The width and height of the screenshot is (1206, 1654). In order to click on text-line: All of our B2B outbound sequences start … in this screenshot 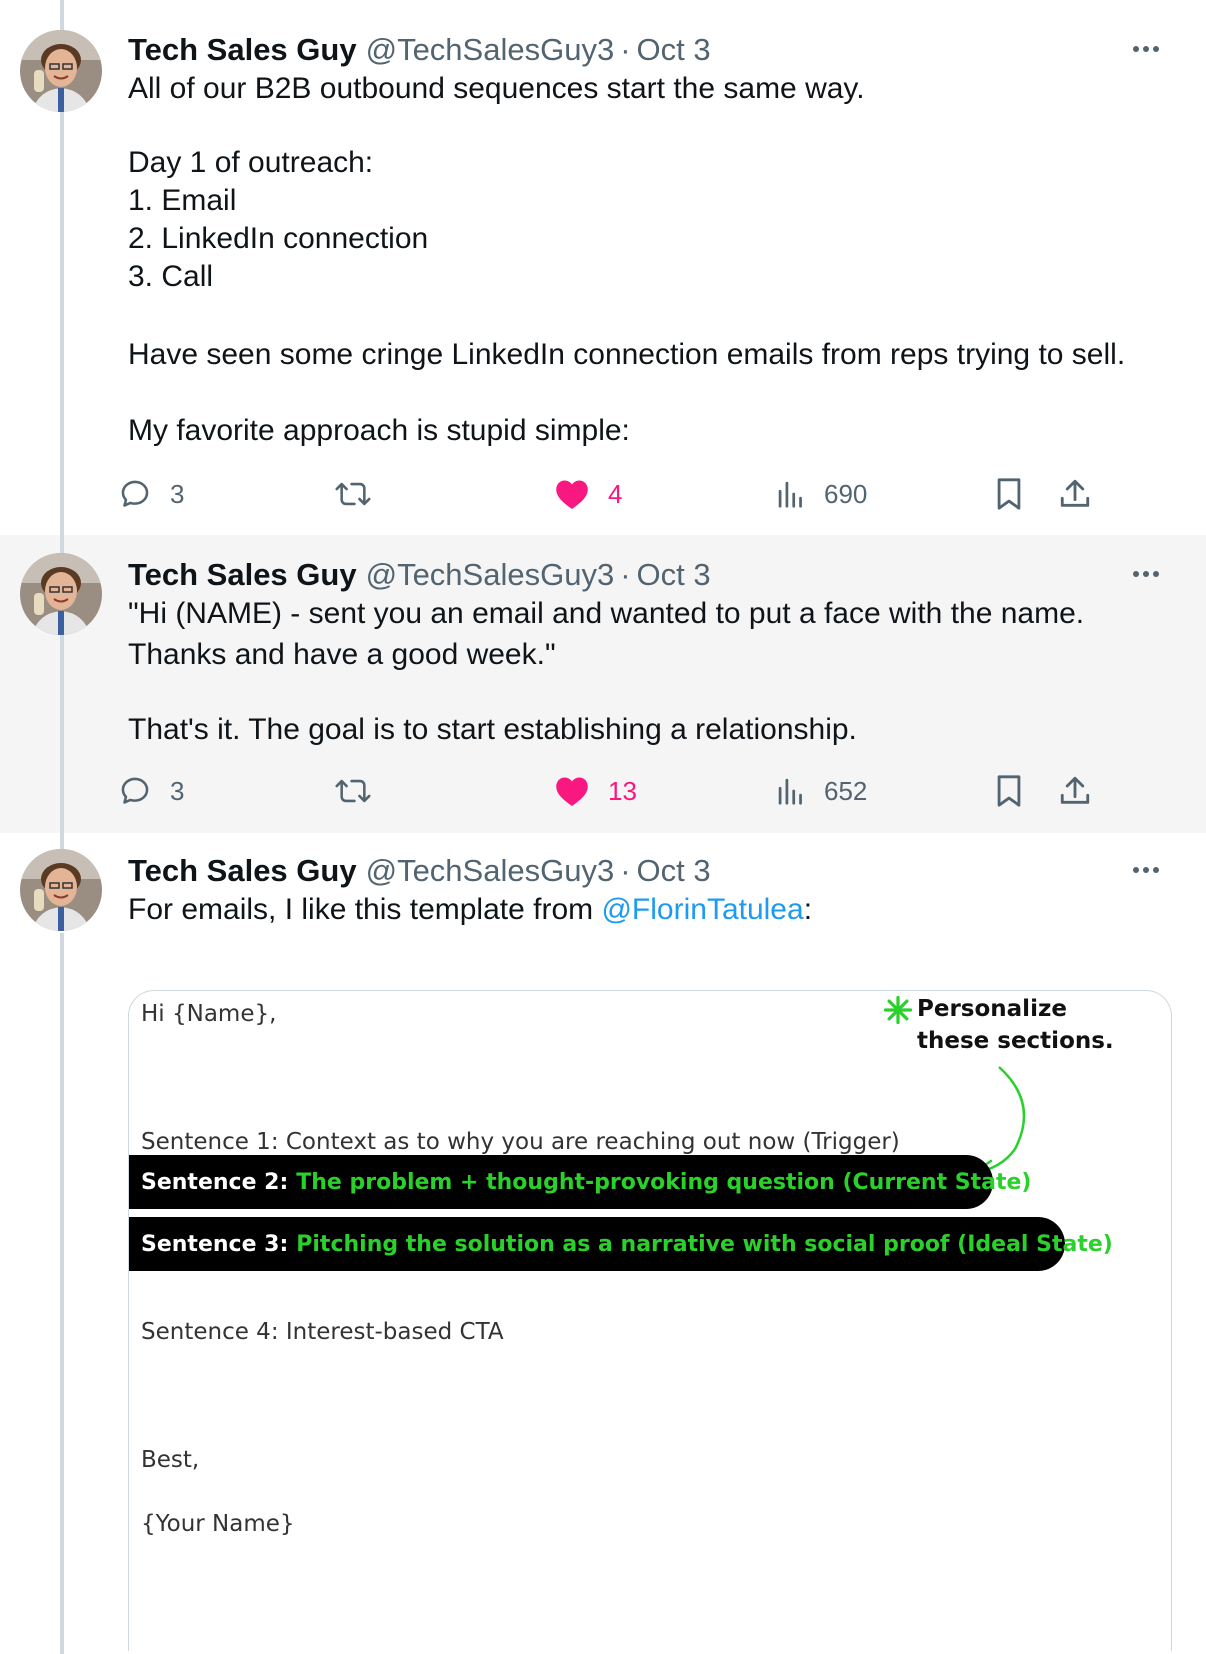, I will do `click(496, 88)`.